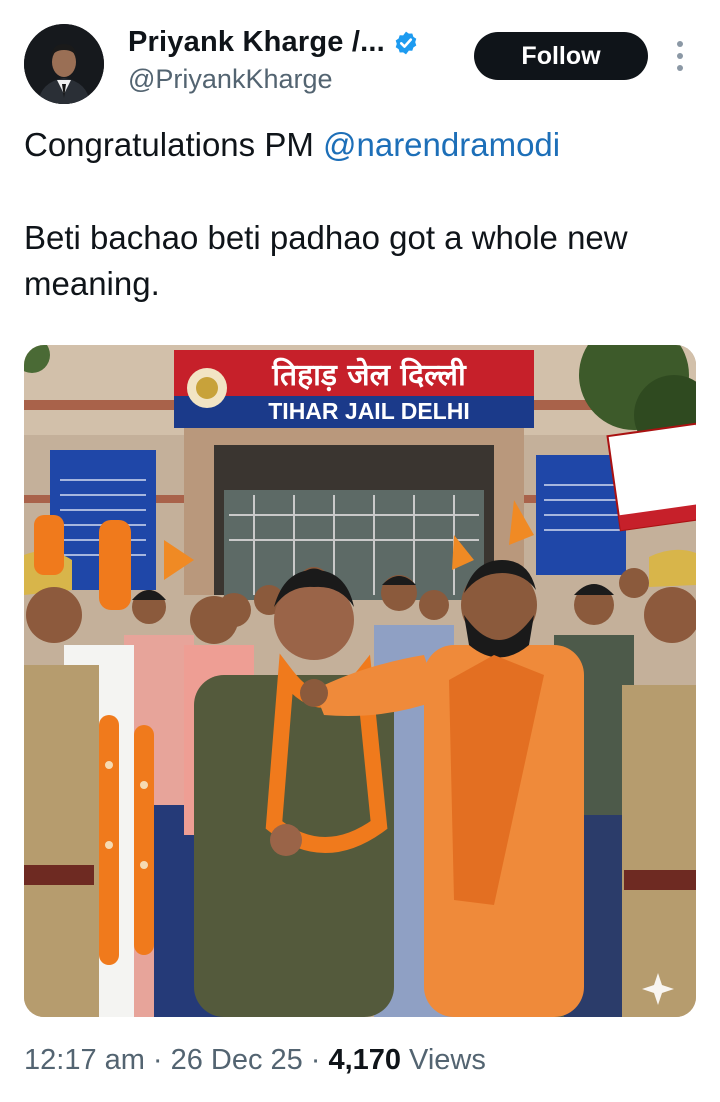  Describe the element at coordinates (173, 144) in the screenshot. I see `tweet-prefix: Congratulations PM` at that location.